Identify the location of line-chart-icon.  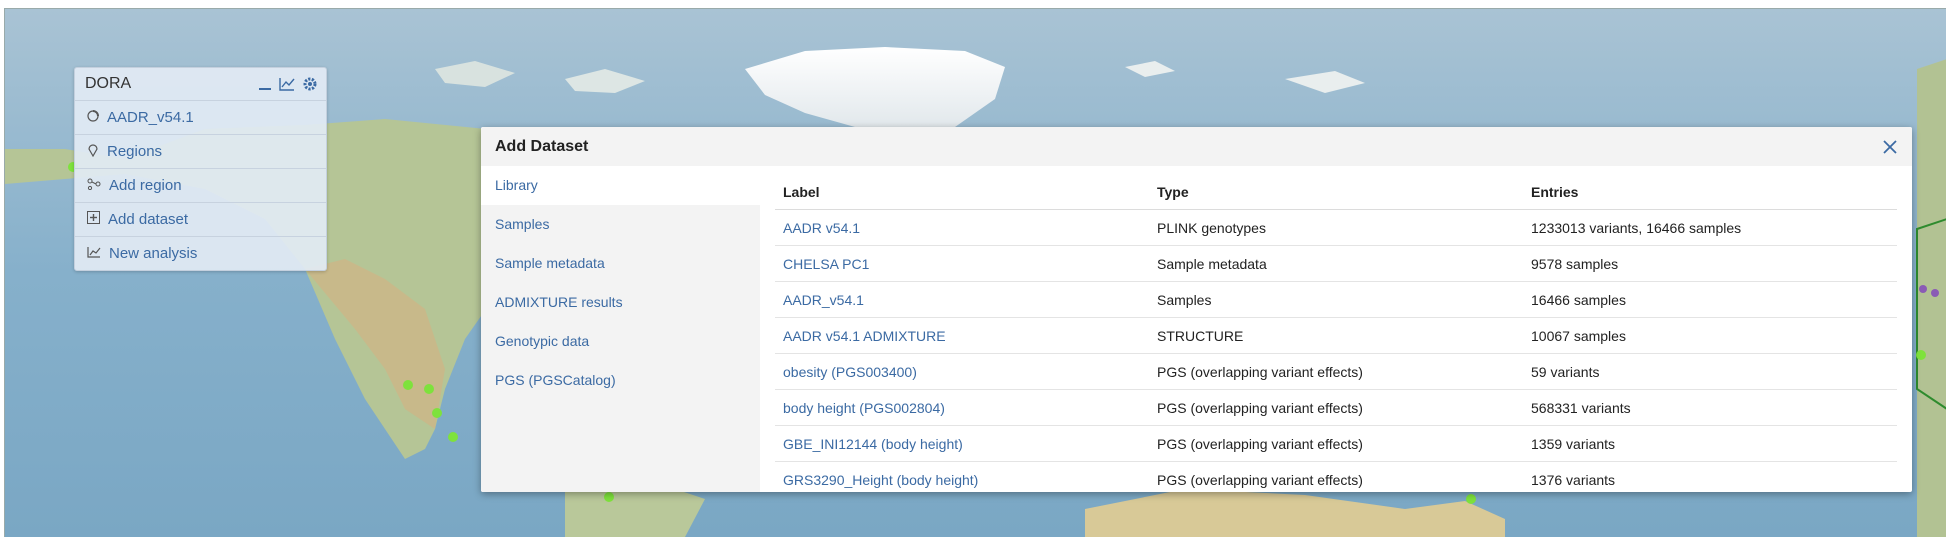
(94, 253).